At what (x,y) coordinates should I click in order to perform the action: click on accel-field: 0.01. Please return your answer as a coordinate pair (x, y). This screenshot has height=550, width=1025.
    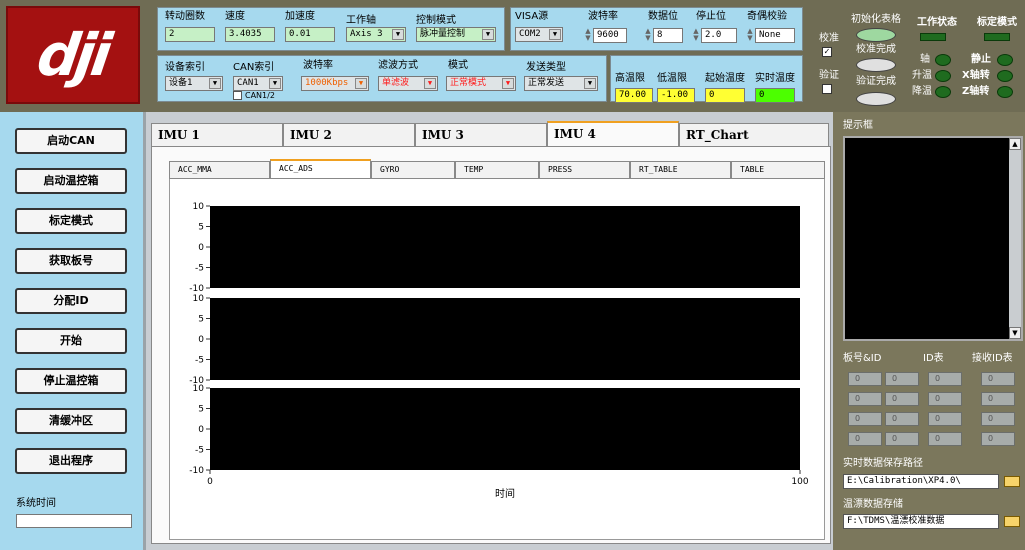
    Looking at the image, I should click on (310, 34).